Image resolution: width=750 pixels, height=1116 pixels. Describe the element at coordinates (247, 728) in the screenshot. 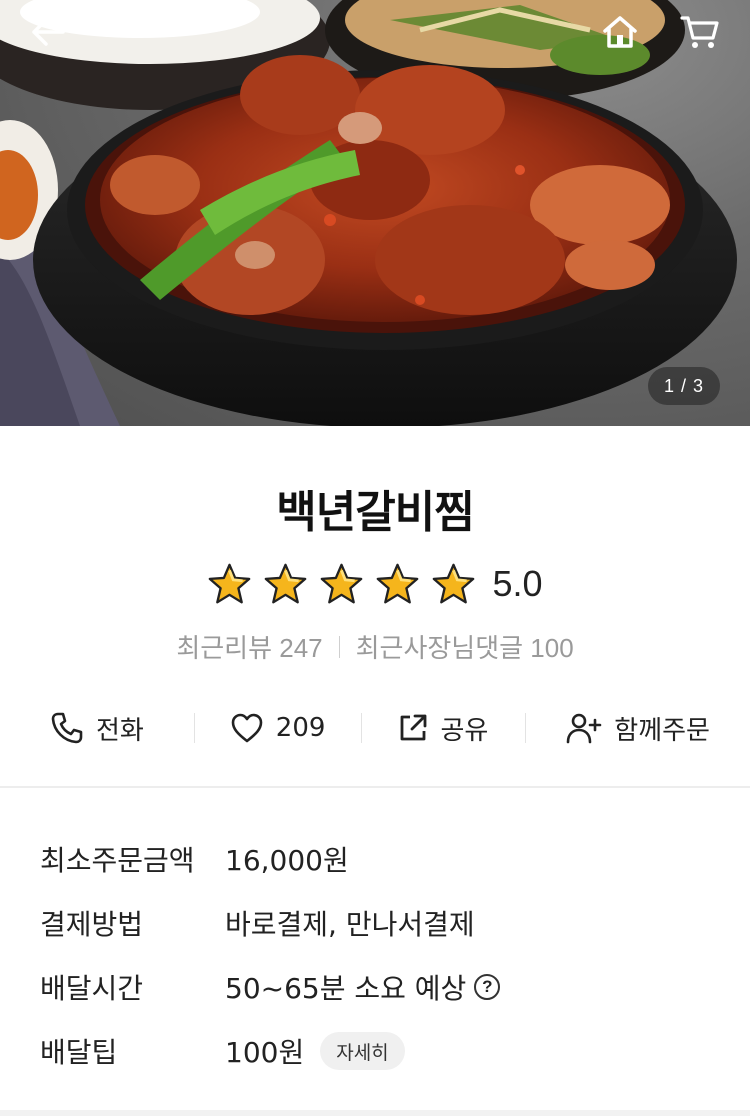

I see `heart-icon` at that location.